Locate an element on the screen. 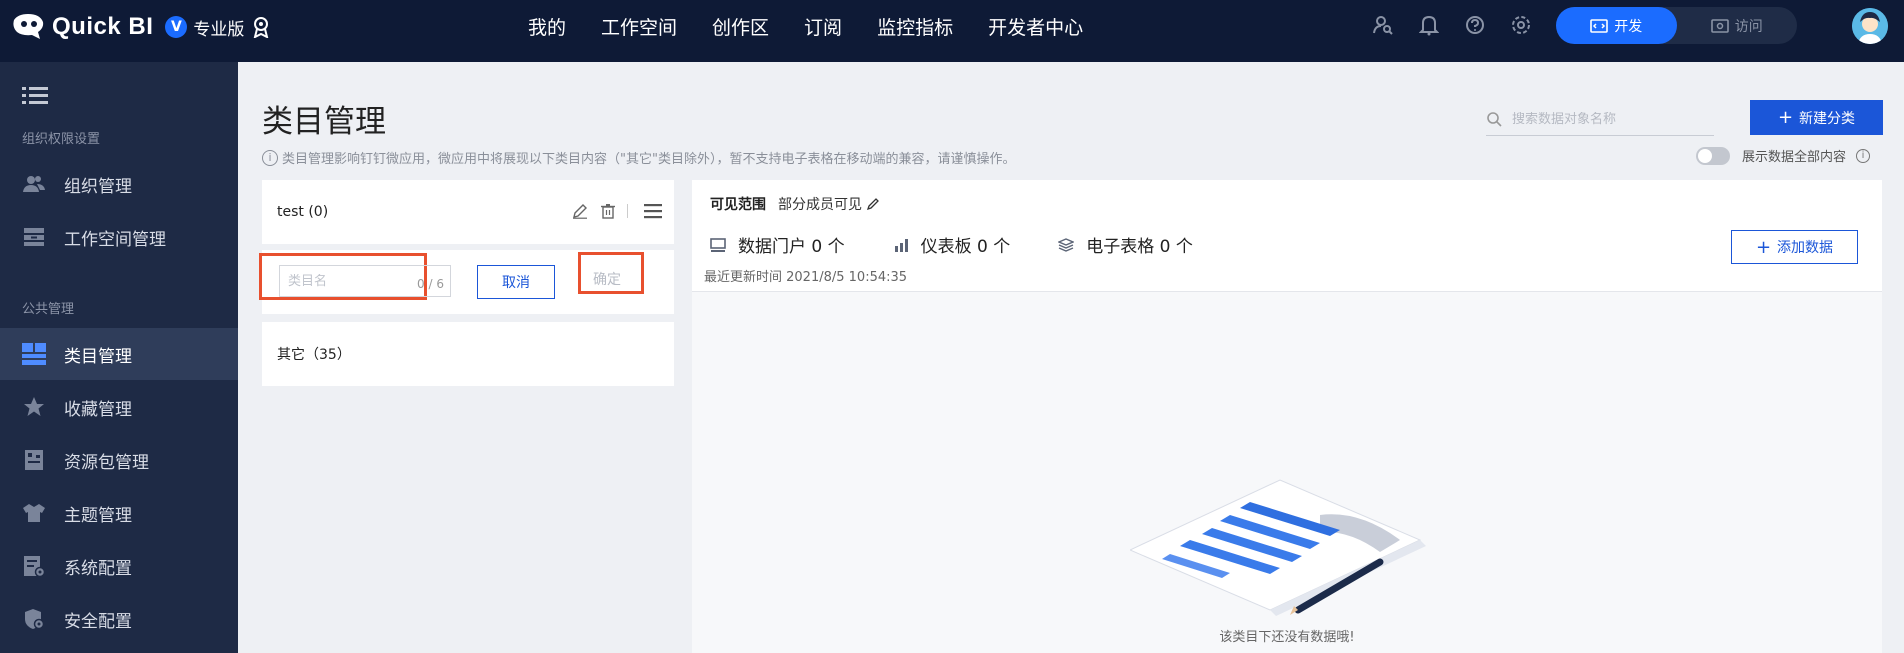 This screenshot has width=1904, height=653. stat-spreadsheet: 电子表格 0 个 is located at coordinates (1125, 244).